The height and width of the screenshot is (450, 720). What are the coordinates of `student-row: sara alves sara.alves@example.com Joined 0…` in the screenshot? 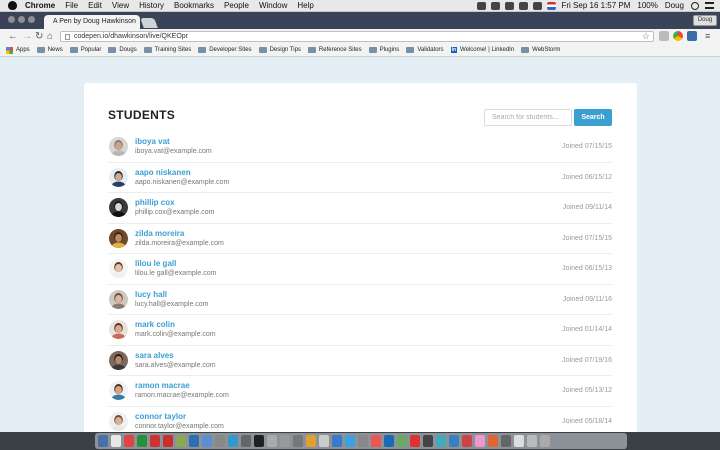 It's located at (360, 361).